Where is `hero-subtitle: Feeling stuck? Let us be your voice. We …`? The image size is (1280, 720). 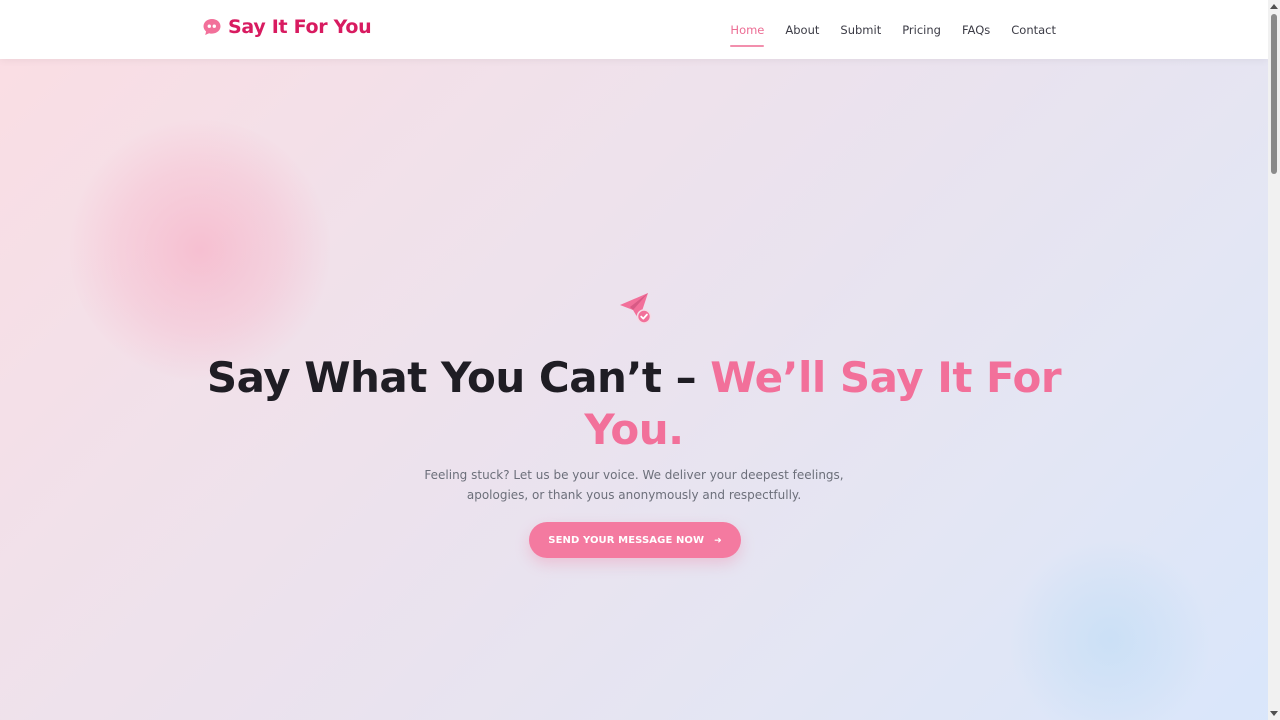 hero-subtitle: Feeling stuck? Let us be your voice. We … is located at coordinates (634, 485).